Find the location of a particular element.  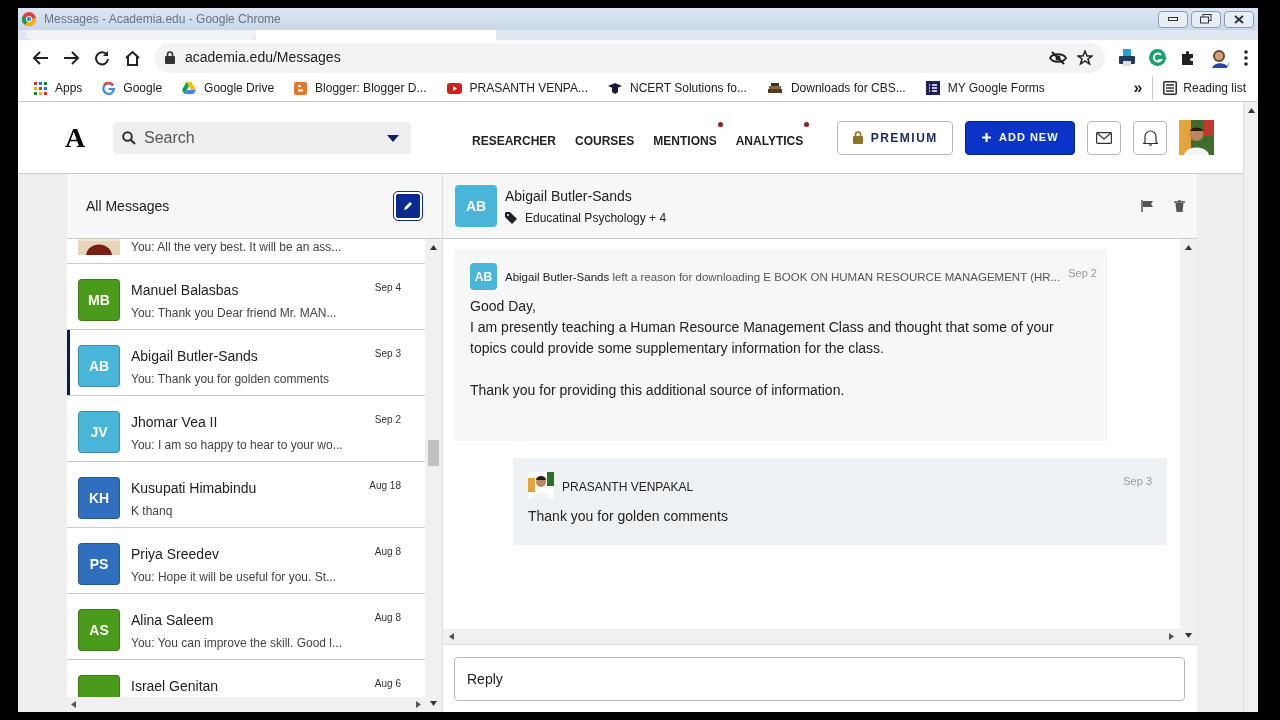

avatar: AB is located at coordinates (99, 366).